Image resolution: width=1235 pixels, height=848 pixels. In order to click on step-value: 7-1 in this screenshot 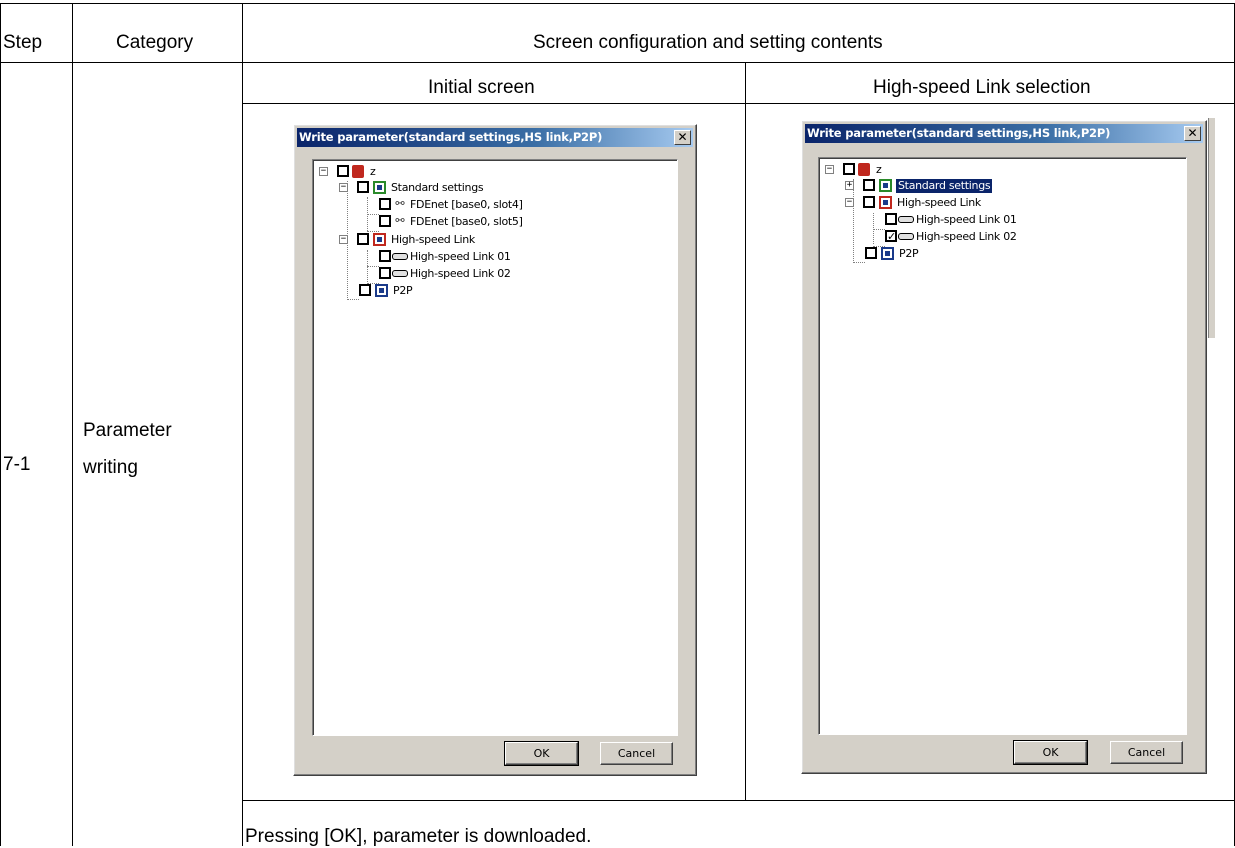, I will do `click(17, 464)`.